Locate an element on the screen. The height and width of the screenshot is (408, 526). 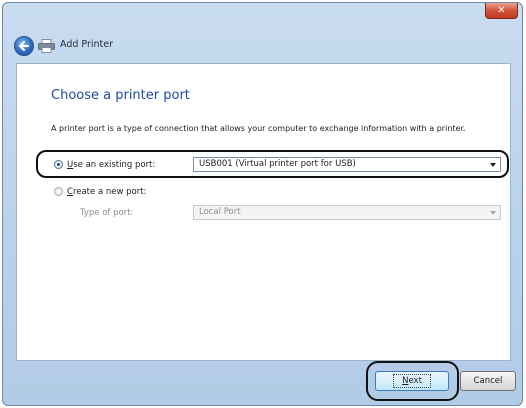
window-title: Add Printer is located at coordinates (87, 44).